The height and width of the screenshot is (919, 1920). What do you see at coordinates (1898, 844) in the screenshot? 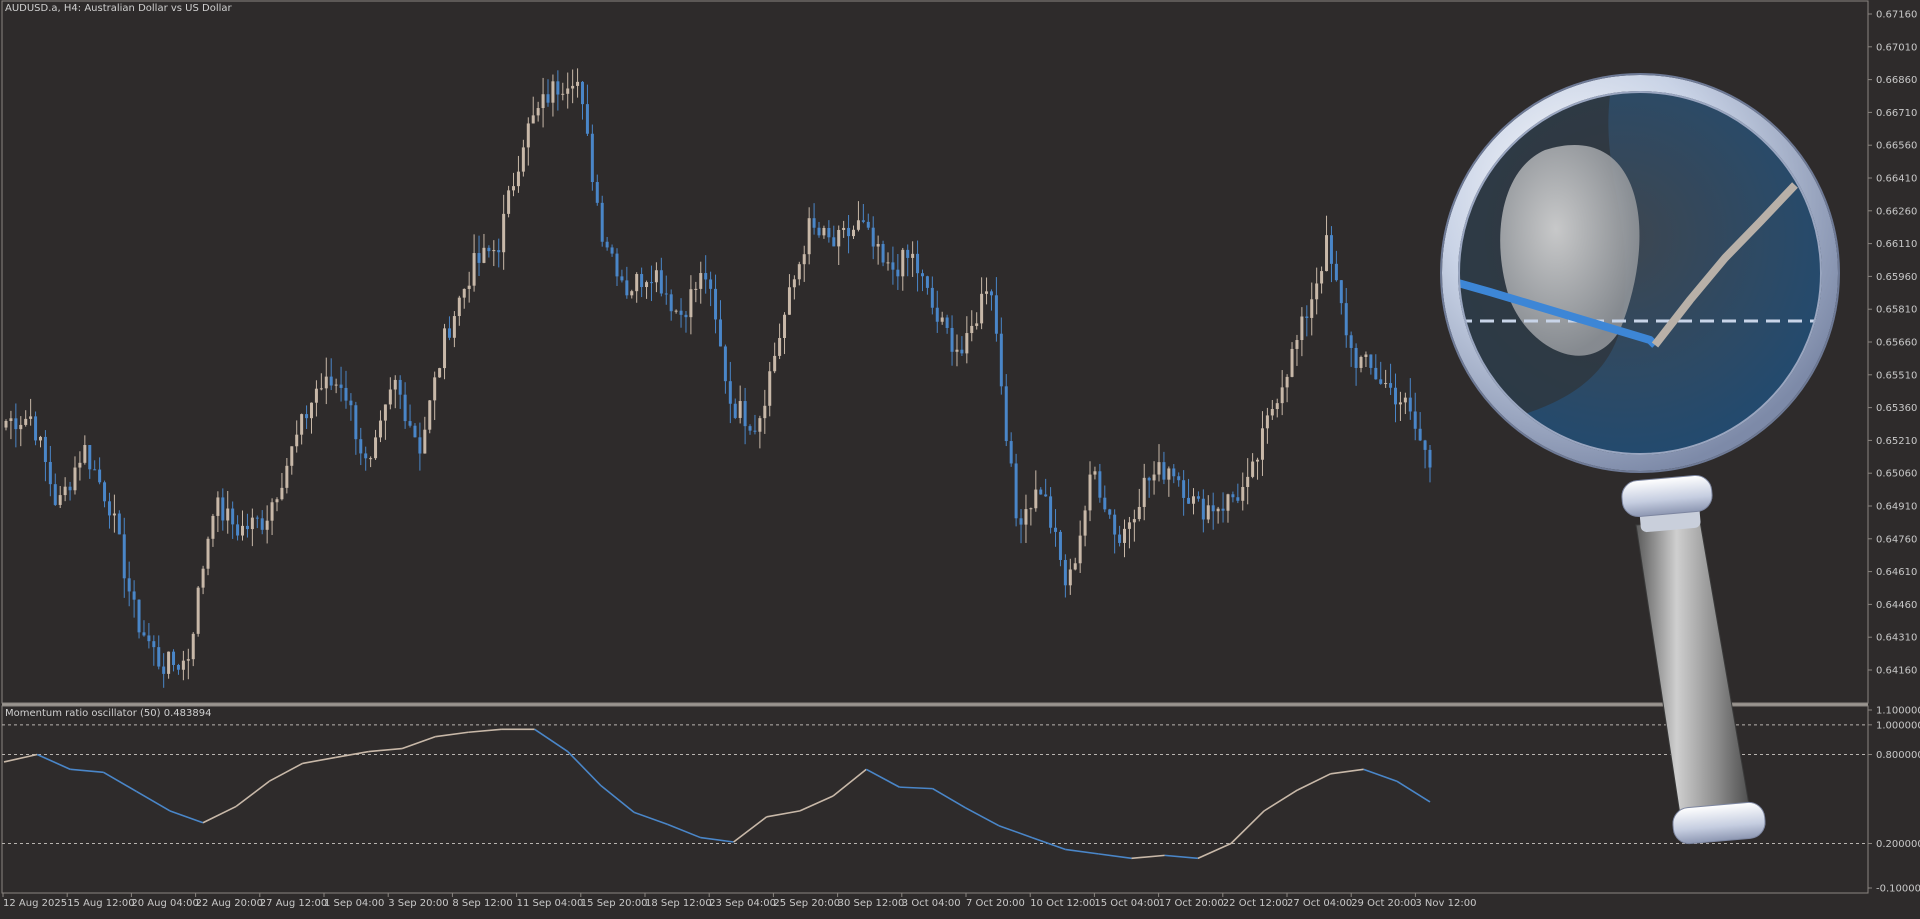
I see `osc-tick-label: 0.200000` at bounding box center [1898, 844].